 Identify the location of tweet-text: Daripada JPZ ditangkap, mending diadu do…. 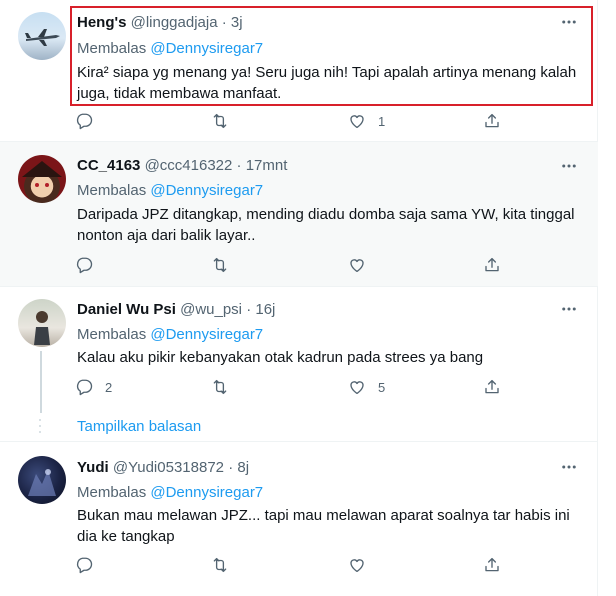
(326, 225).